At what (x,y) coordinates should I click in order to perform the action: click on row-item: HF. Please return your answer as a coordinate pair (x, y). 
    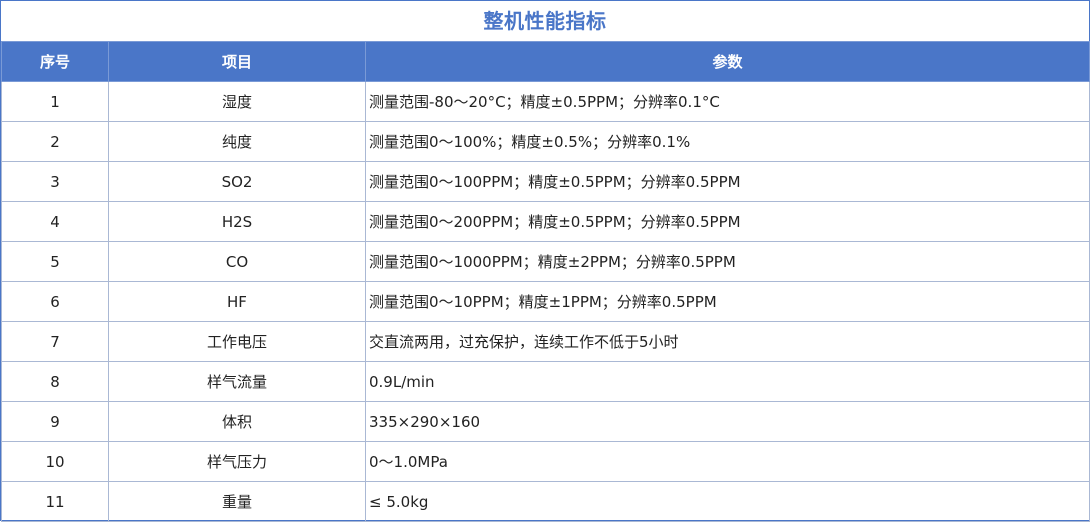
    Looking at the image, I should click on (237, 301).